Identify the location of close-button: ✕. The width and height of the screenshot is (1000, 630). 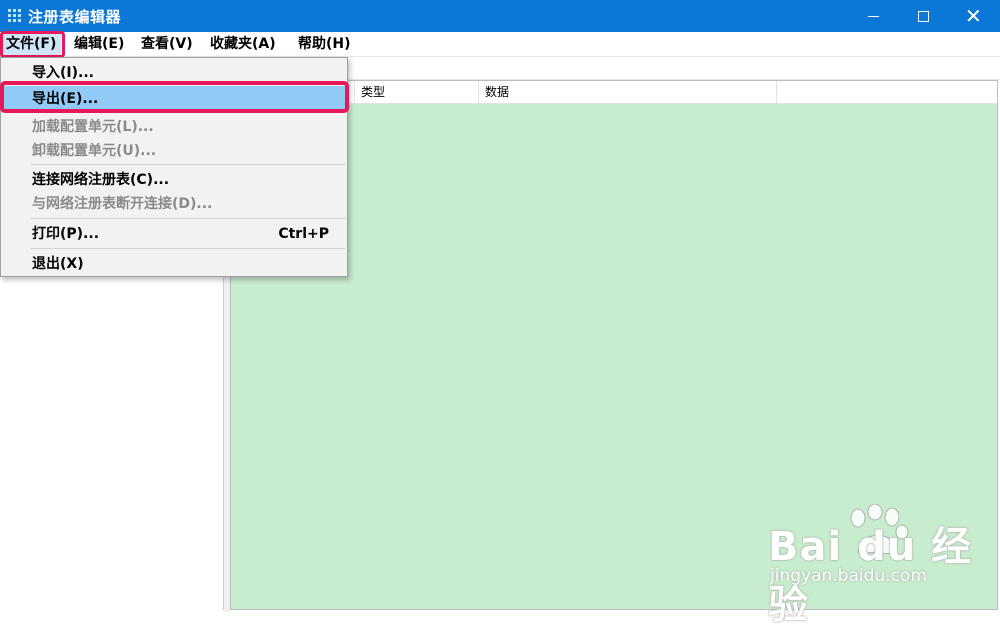
(973, 16).